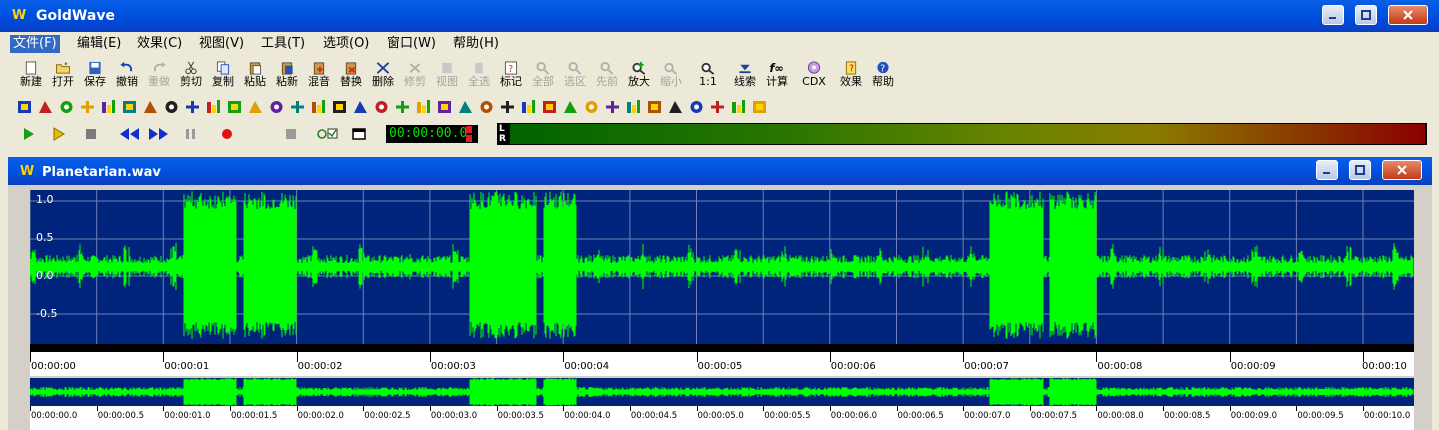 This screenshot has height=430, width=1439. What do you see at coordinates (708, 76) in the screenshot?
I see `toolbar-button: 1:1` at bounding box center [708, 76].